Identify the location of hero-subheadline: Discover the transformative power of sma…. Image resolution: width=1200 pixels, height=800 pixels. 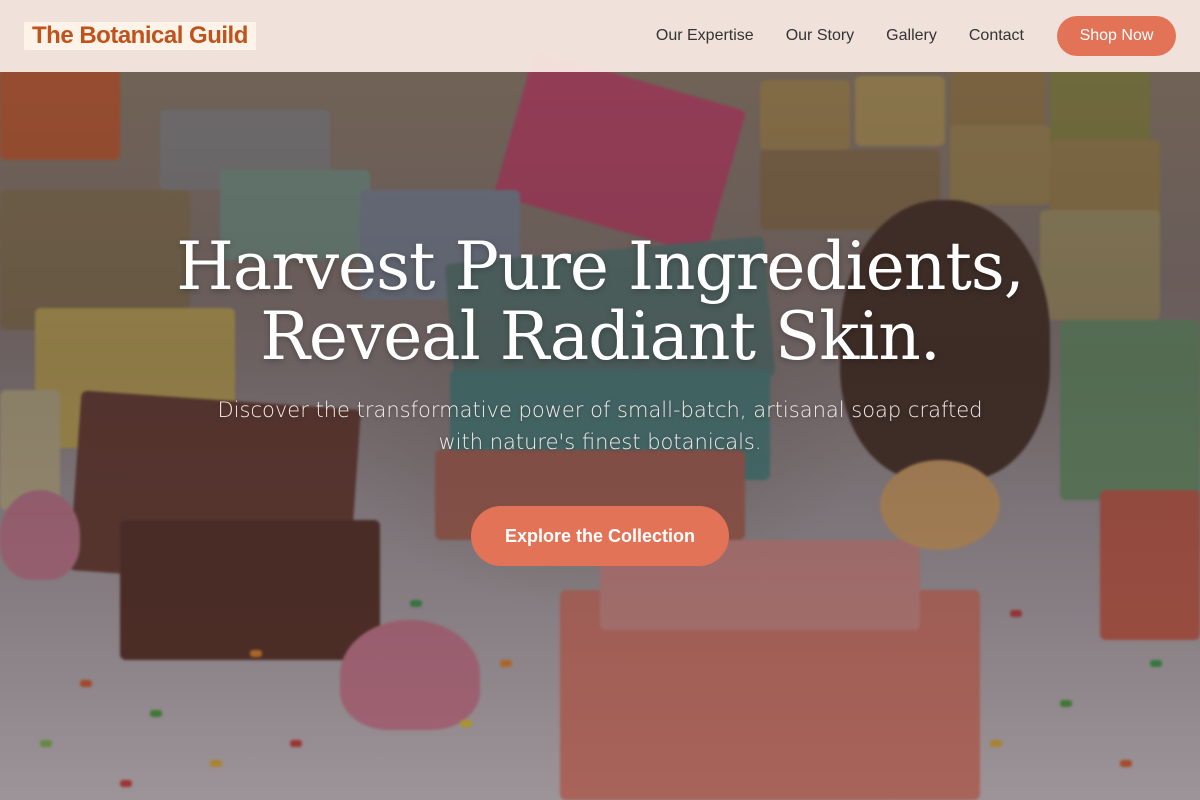
(600, 426).